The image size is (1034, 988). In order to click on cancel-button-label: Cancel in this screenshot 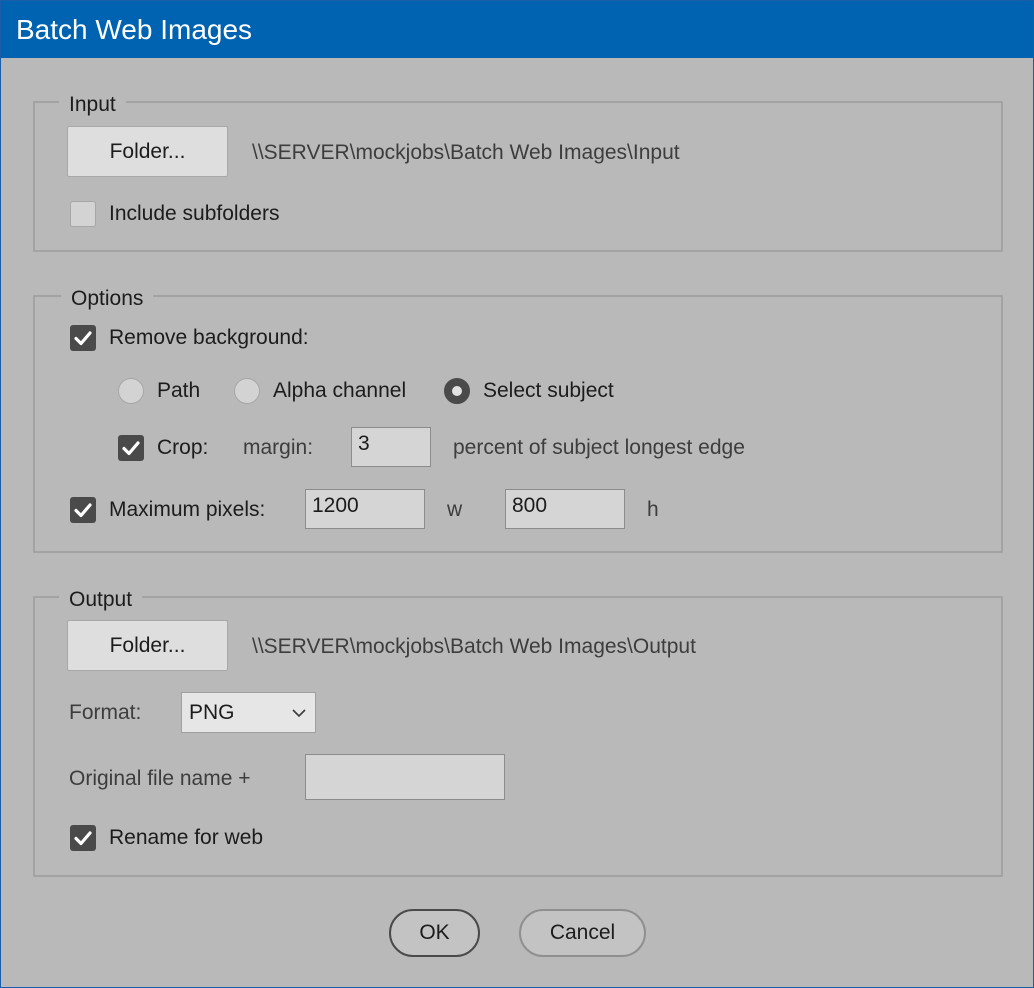, I will do `click(582, 932)`.